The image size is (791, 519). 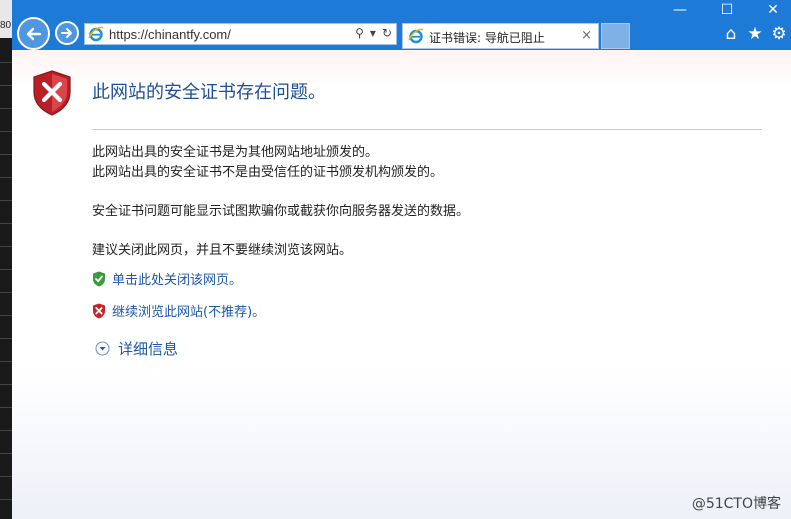 I want to click on paragraph-2: 此网站出具的安全证书不是由受信任的证书颁发机构颁发的。, so click(x=268, y=172).